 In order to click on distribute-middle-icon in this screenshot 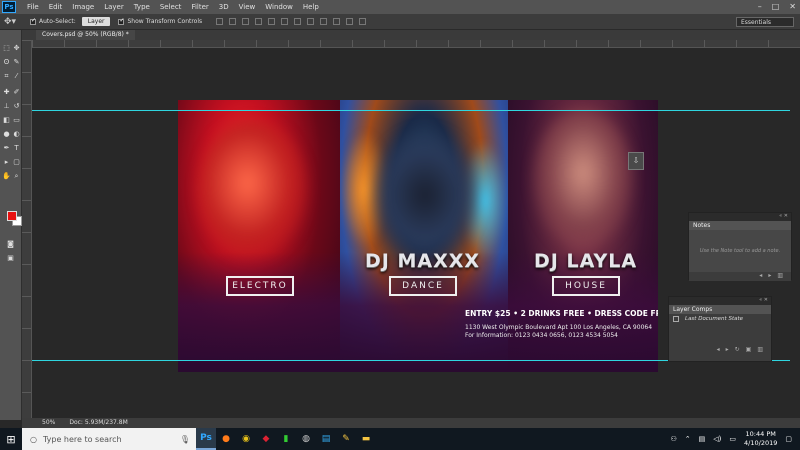, I will do `click(311, 21)`.